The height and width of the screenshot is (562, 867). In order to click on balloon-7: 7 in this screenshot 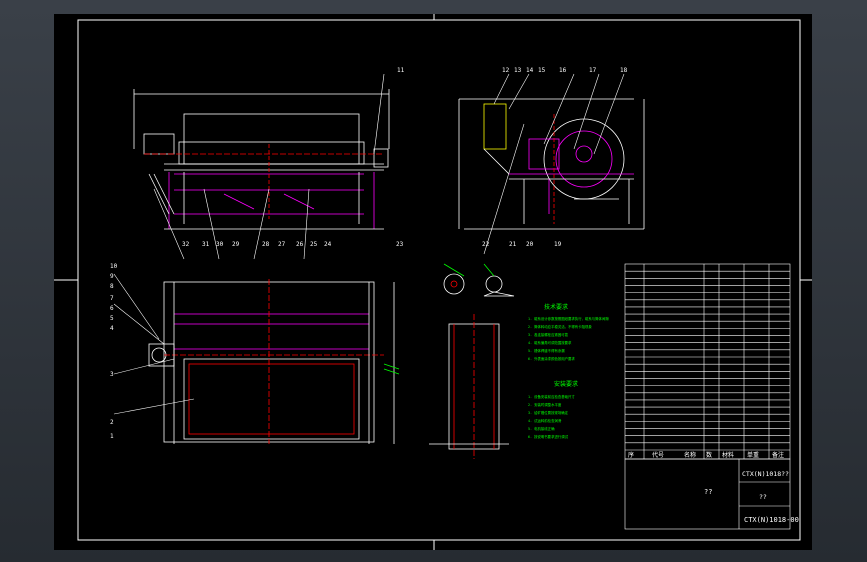, I will do `click(112, 298)`.